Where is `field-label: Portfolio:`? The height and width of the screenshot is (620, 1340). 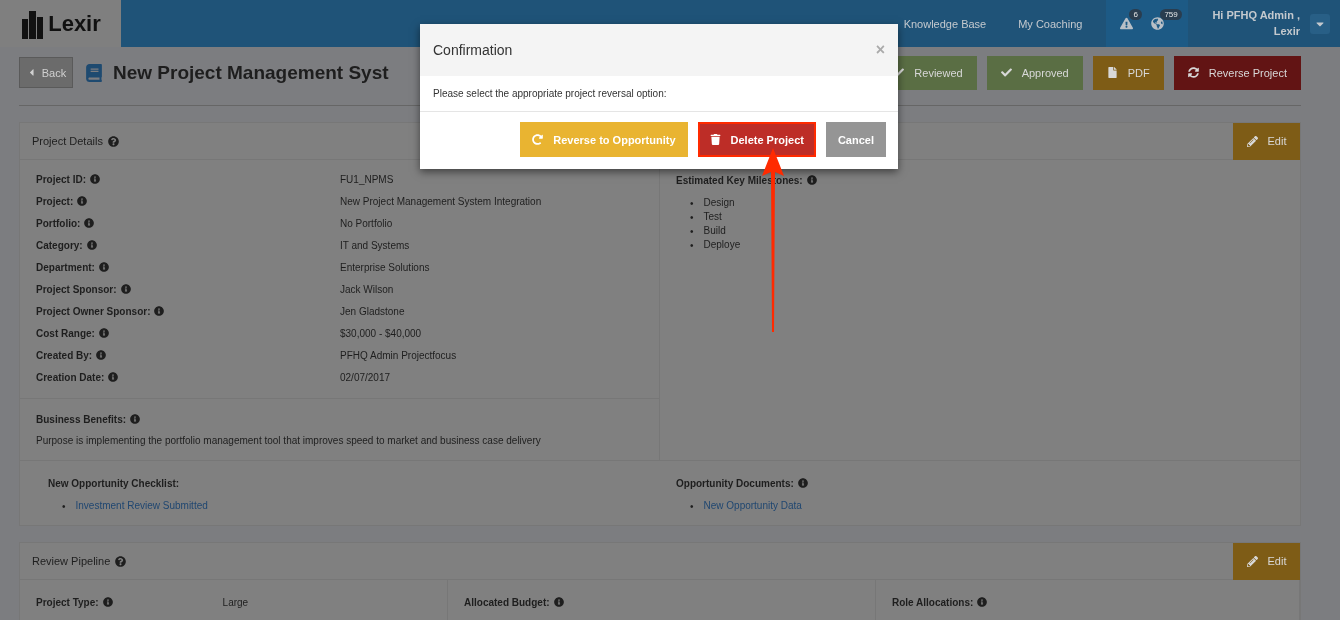
field-label: Portfolio: is located at coordinates (188, 223).